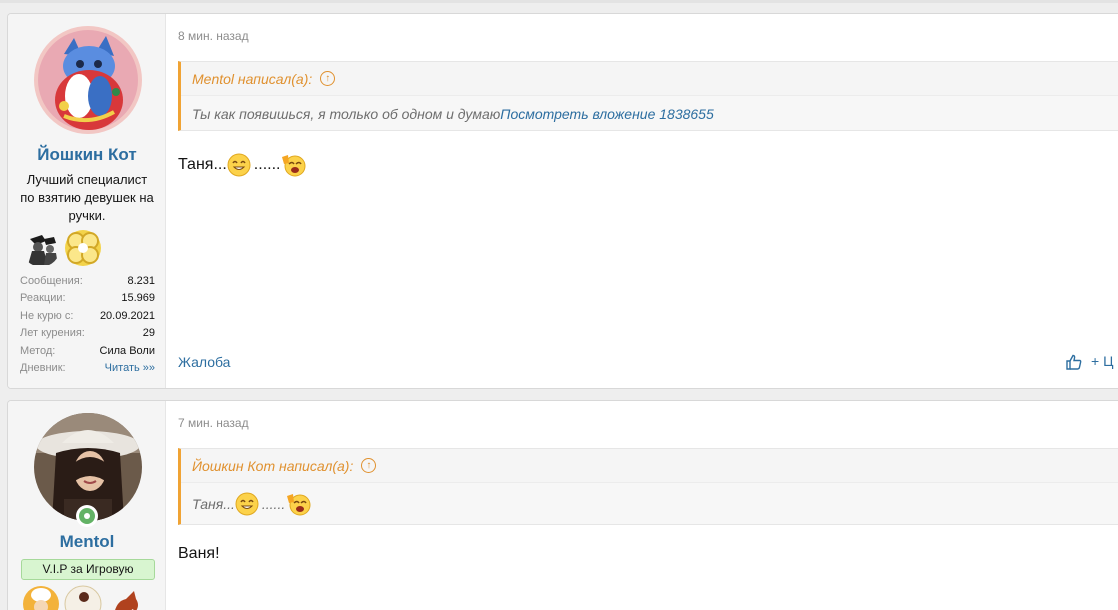 The width and height of the screenshot is (1118, 610). Describe the element at coordinates (87, 368) in the screenshot. I see `stat-row: Дневник: Читать »»` at that location.